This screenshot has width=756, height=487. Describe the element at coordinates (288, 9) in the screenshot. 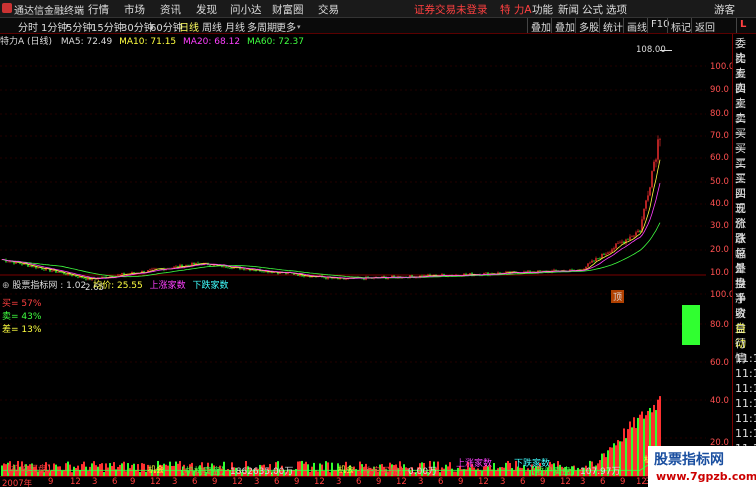

I see `menu-caifuquan: 财富圈` at that location.